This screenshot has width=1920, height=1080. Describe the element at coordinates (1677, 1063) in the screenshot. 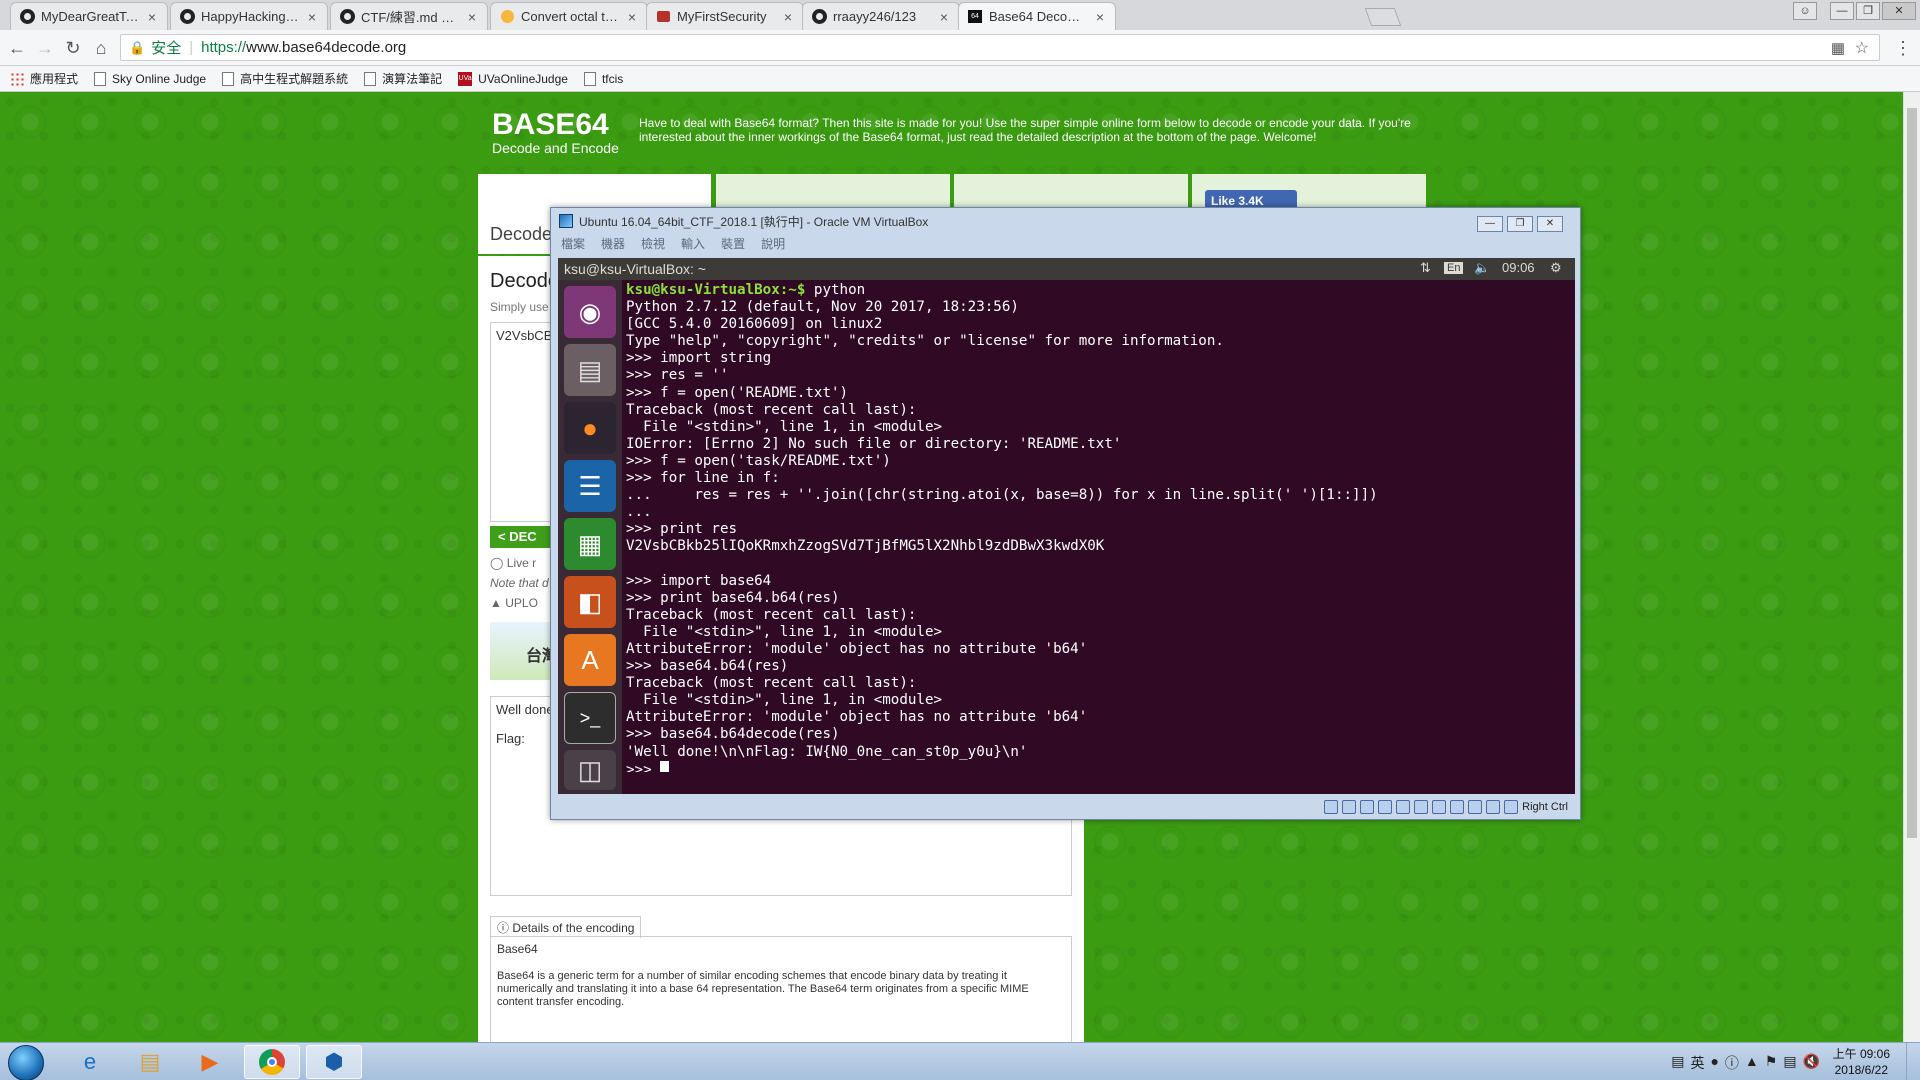

I see `ime-icon: ▤` at that location.